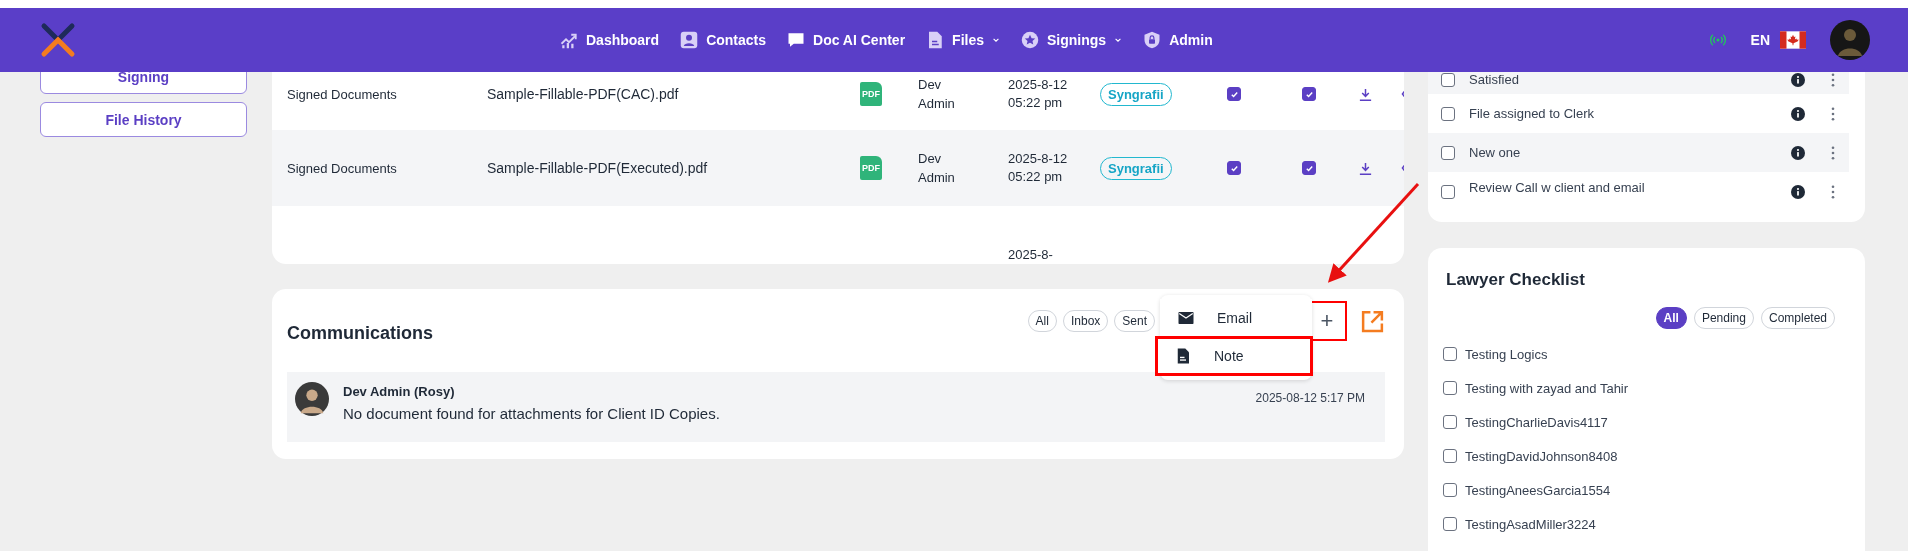 The height and width of the screenshot is (551, 1908). I want to click on task-label: New one, so click(1495, 152).